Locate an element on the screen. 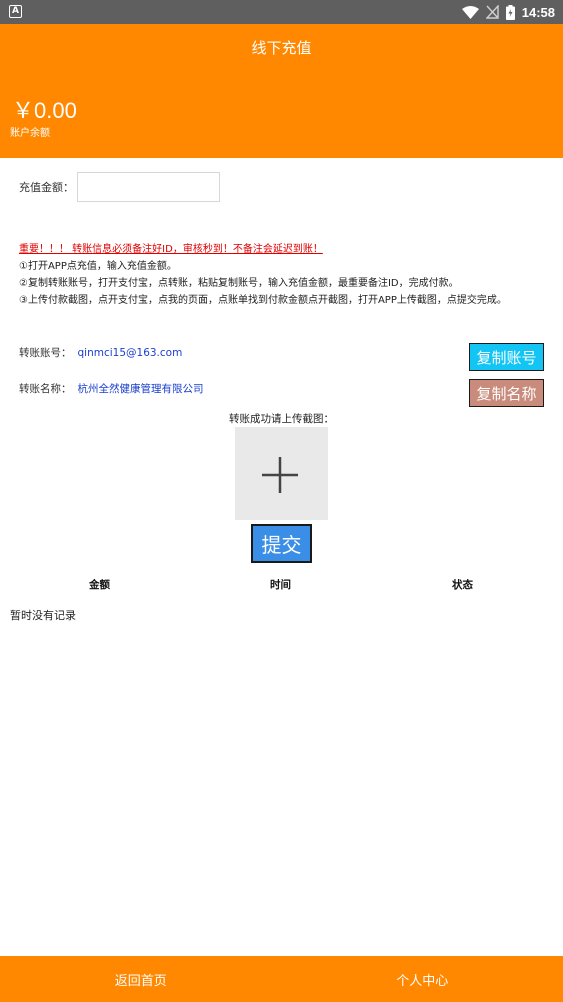 The image size is (563, 1002). no-signal-icon is located at coordinates (492, 12).